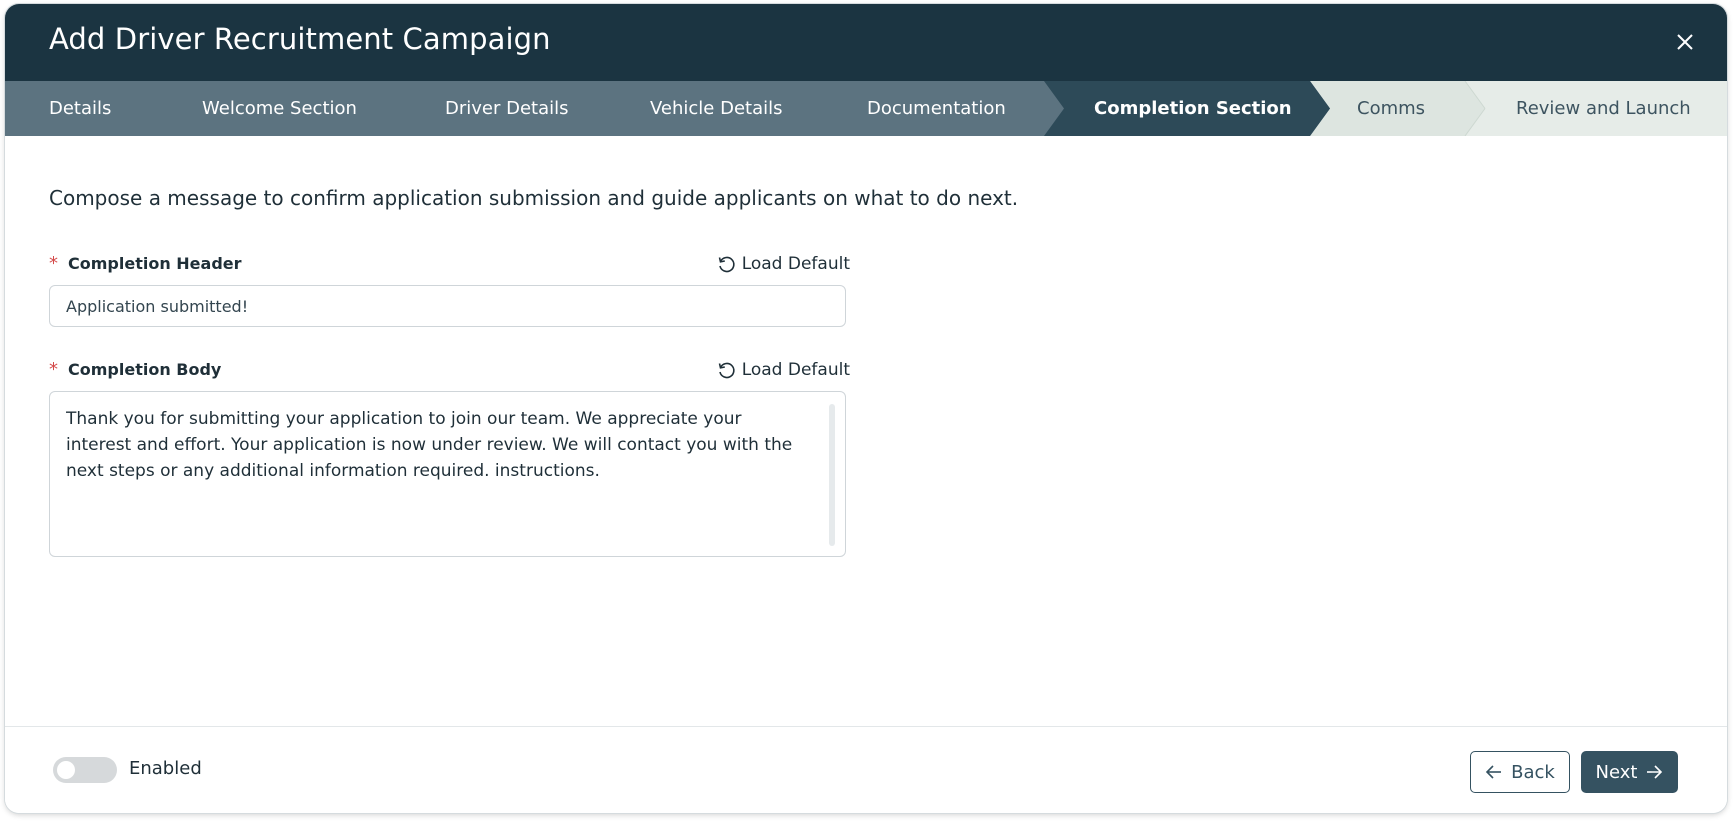 The height and width of the screenshot is (821, 1735). I want to click on completion-header-input, so click(447, 306).